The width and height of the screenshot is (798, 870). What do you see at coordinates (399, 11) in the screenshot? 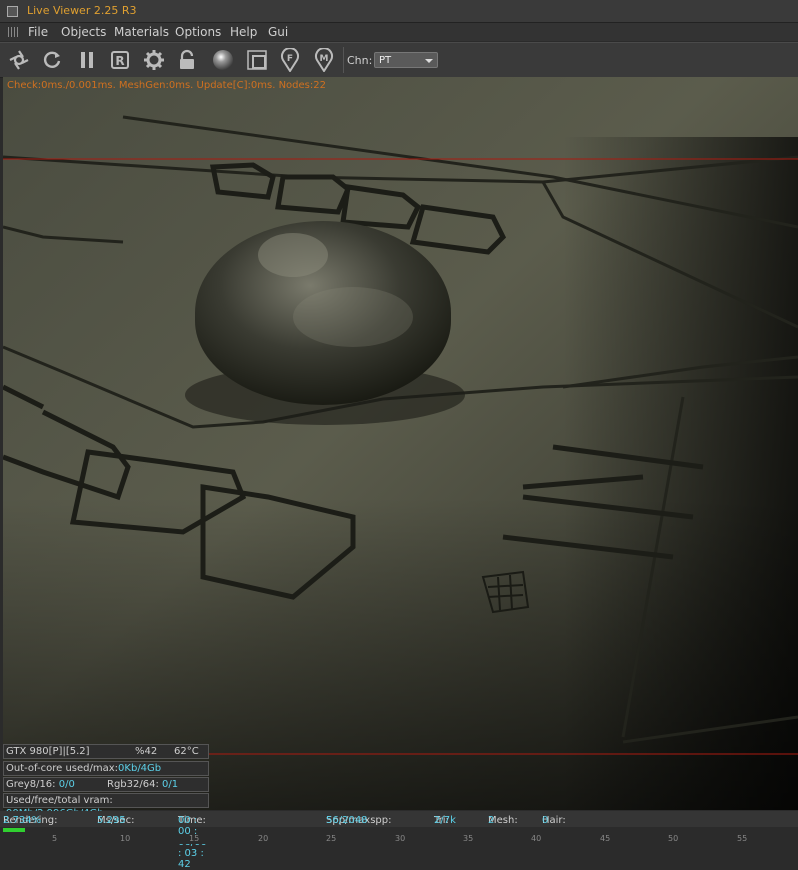
I see `title-bar: Live Viewer 2.25 R3` at bounding box center [399, 11].